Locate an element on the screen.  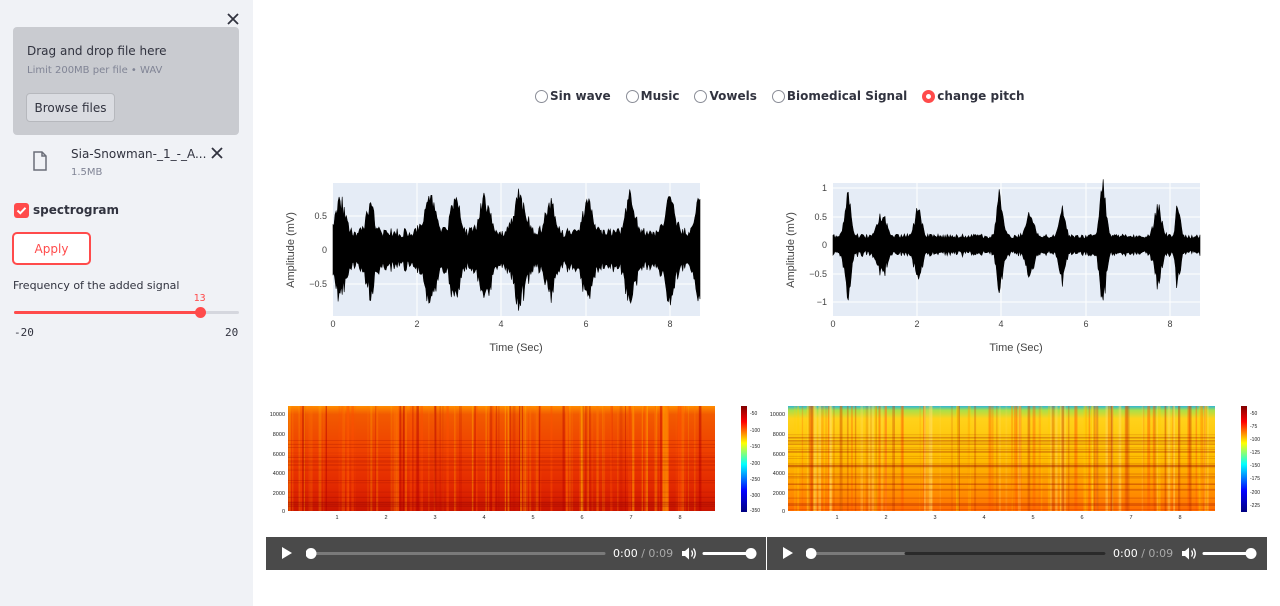
audio-player-modified: 0:00 / 0:09 is located at coordinates (1017, 553).